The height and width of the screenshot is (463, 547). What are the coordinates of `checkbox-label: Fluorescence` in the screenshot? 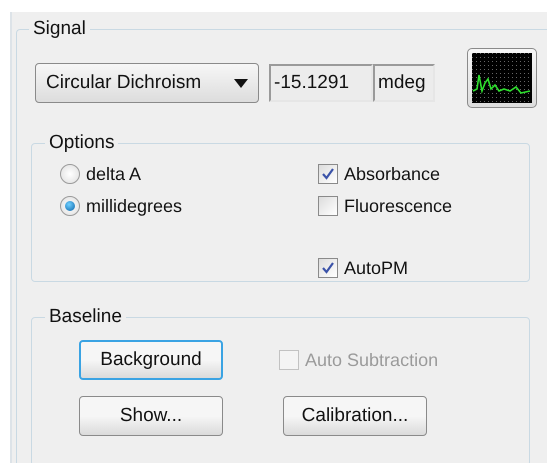 It's located at (398, 206).